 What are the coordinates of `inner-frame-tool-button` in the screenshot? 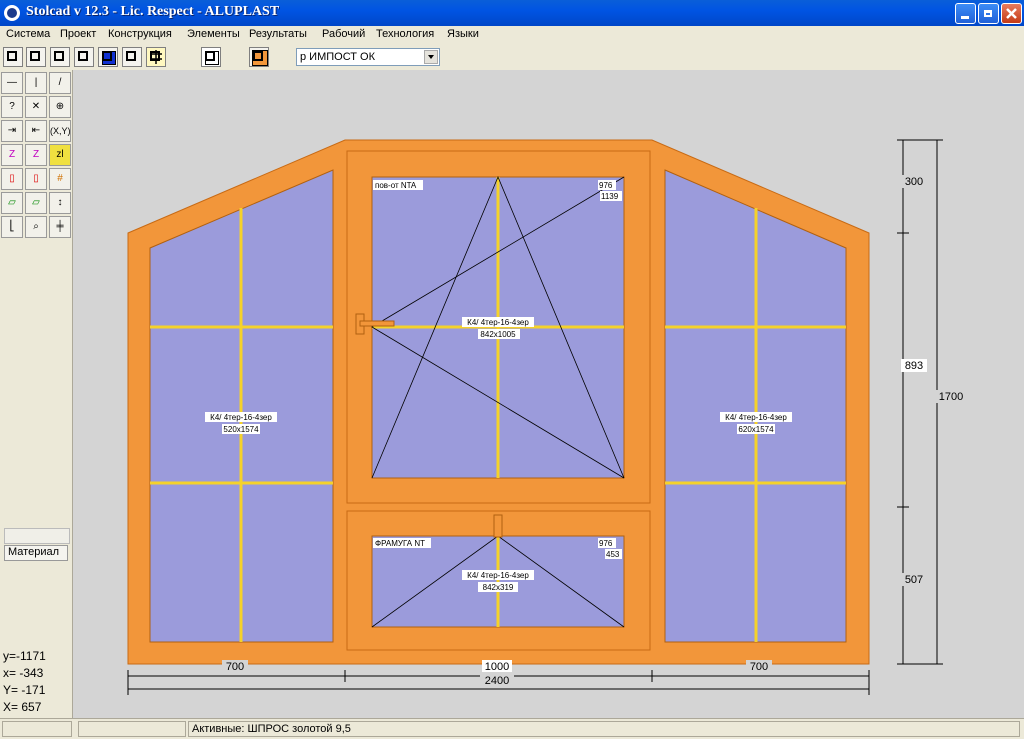 It's located at (84, 57).